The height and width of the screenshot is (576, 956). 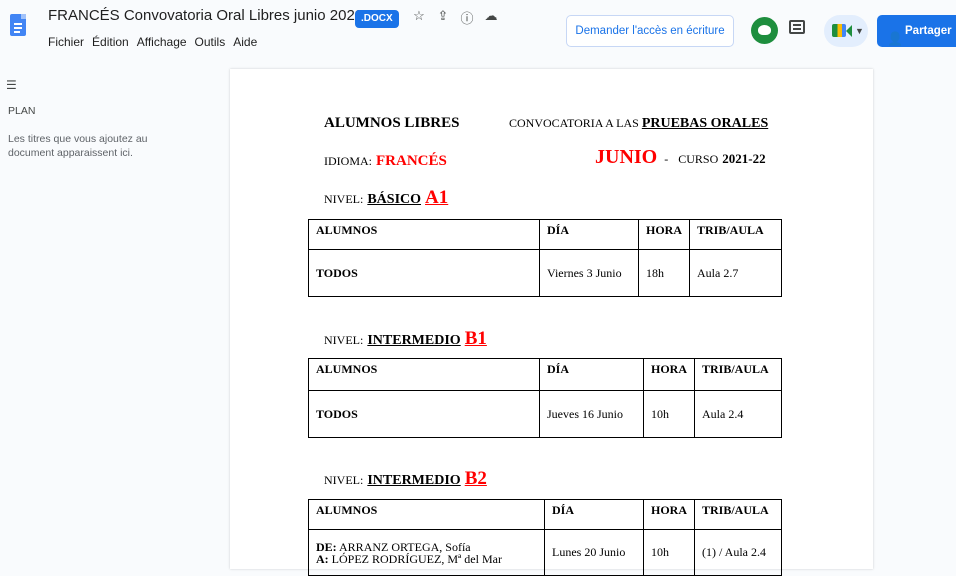 What do you see at coordinates (405, 338) in the screenshot?
I see `level-b1-title: NIVEL: INTERMEDIO B1` at bounding box center [405, 338].